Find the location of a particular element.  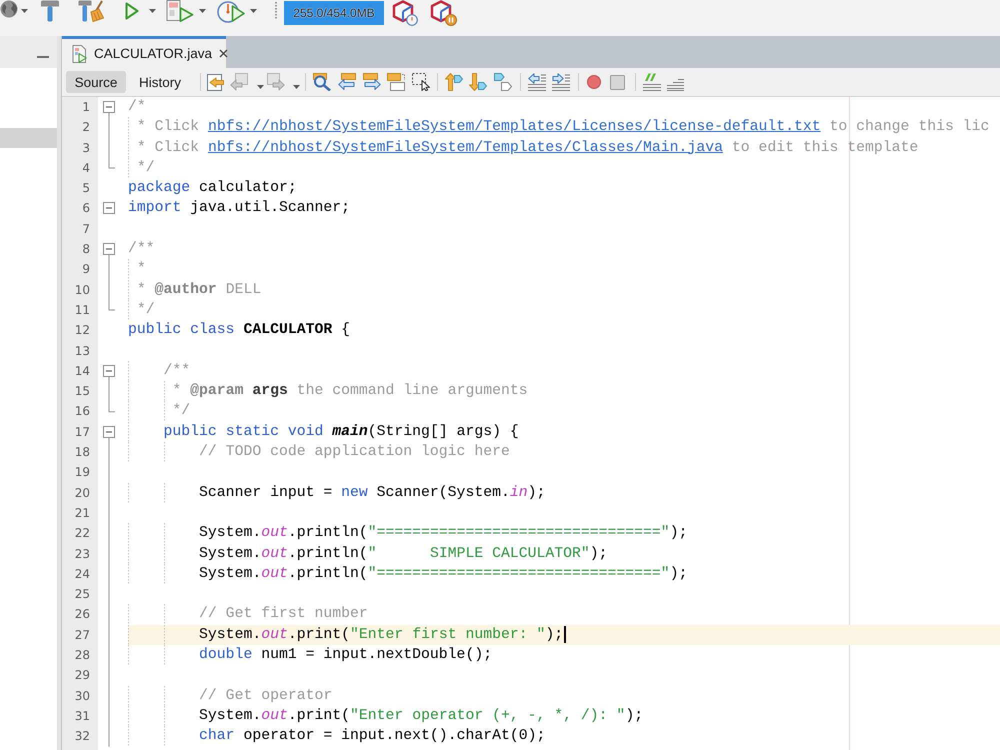

code-line: System.out.print("Enter operator (+, -, *, /): "); is located at coordinates (421, 716).